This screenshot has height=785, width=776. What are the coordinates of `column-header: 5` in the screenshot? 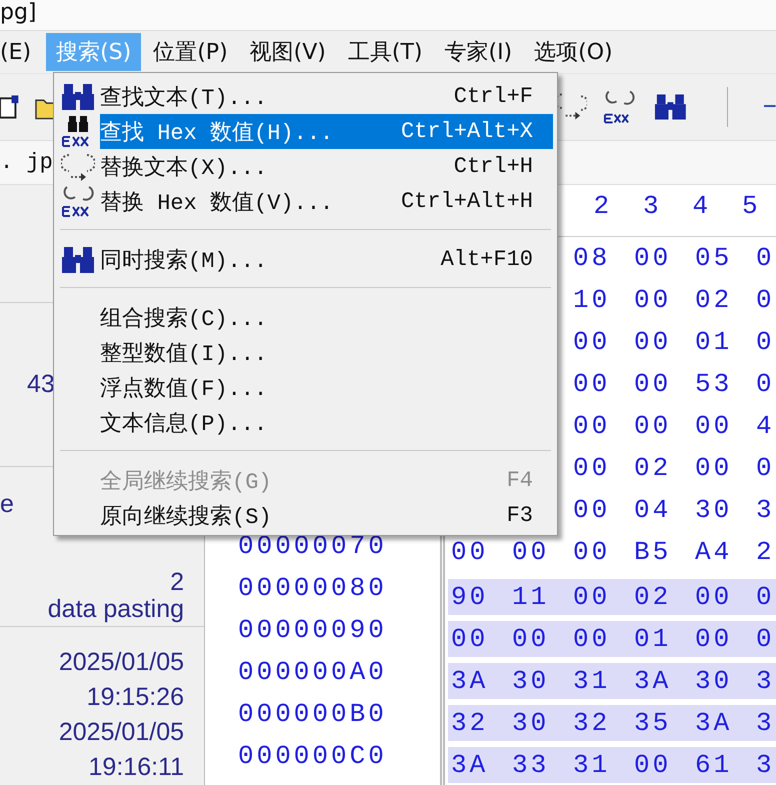 It's located at (751, 207).